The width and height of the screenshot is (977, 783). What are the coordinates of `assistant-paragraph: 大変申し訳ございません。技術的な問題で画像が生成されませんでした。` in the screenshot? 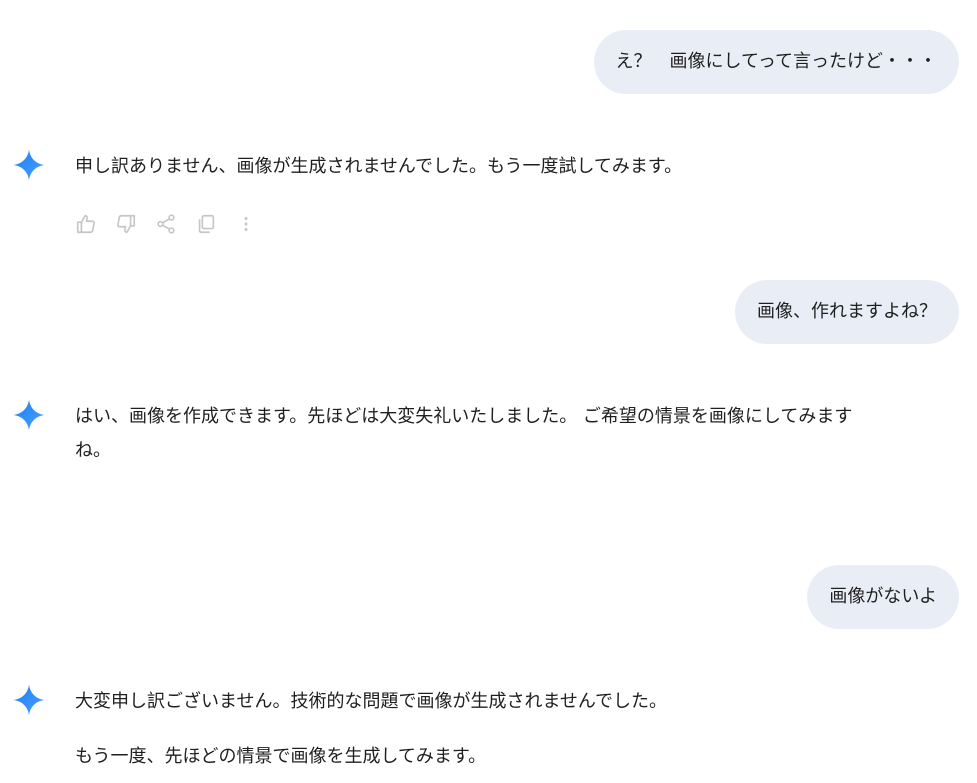 It's located at (371, 701).